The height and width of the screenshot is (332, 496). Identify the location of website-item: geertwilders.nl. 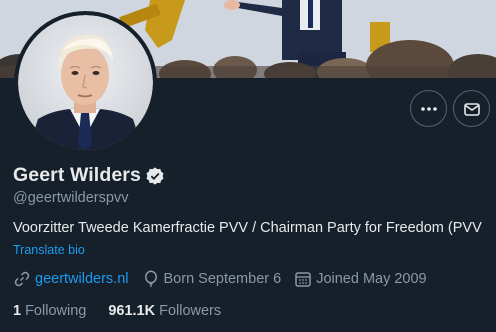
(71, 279).